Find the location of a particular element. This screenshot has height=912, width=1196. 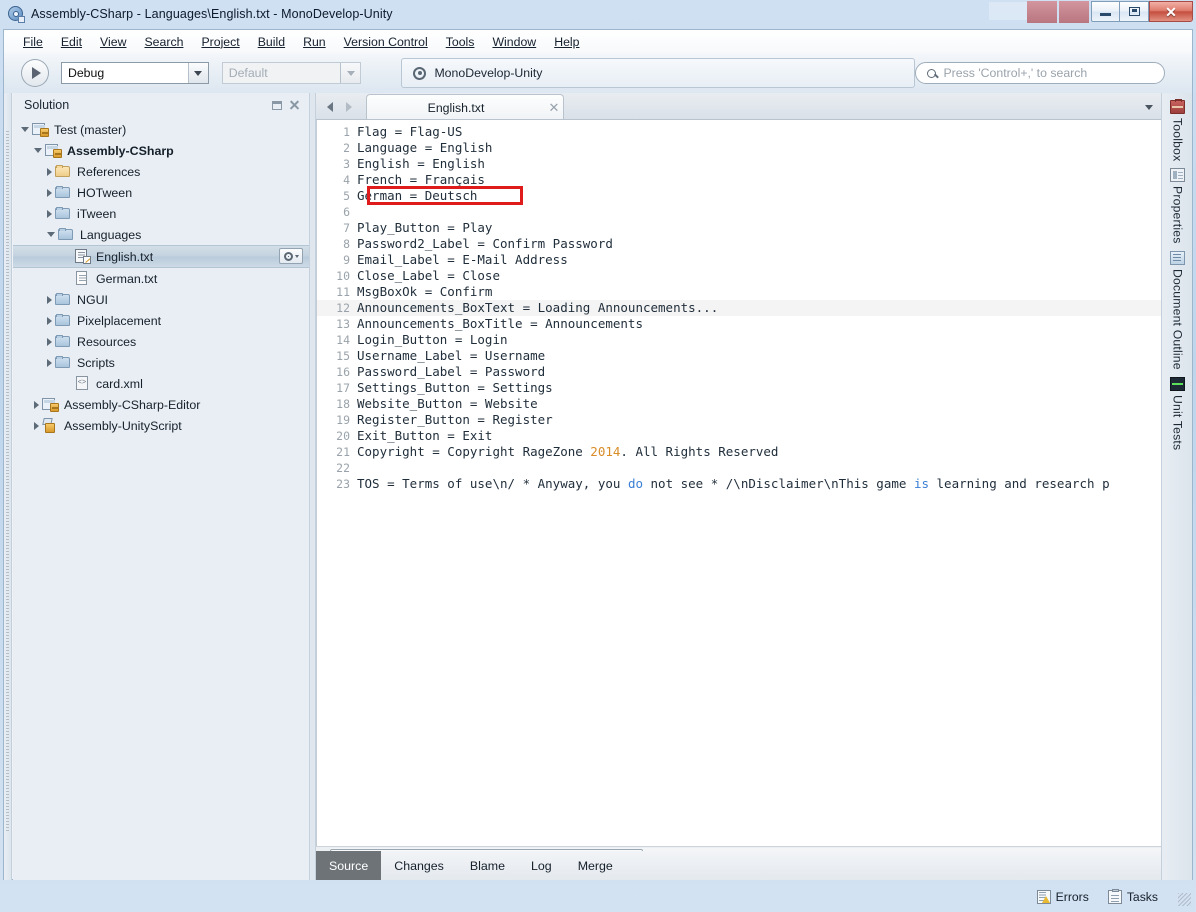

dock-tab-toolbox: Toolbox is located at coordinates (1177, 127).